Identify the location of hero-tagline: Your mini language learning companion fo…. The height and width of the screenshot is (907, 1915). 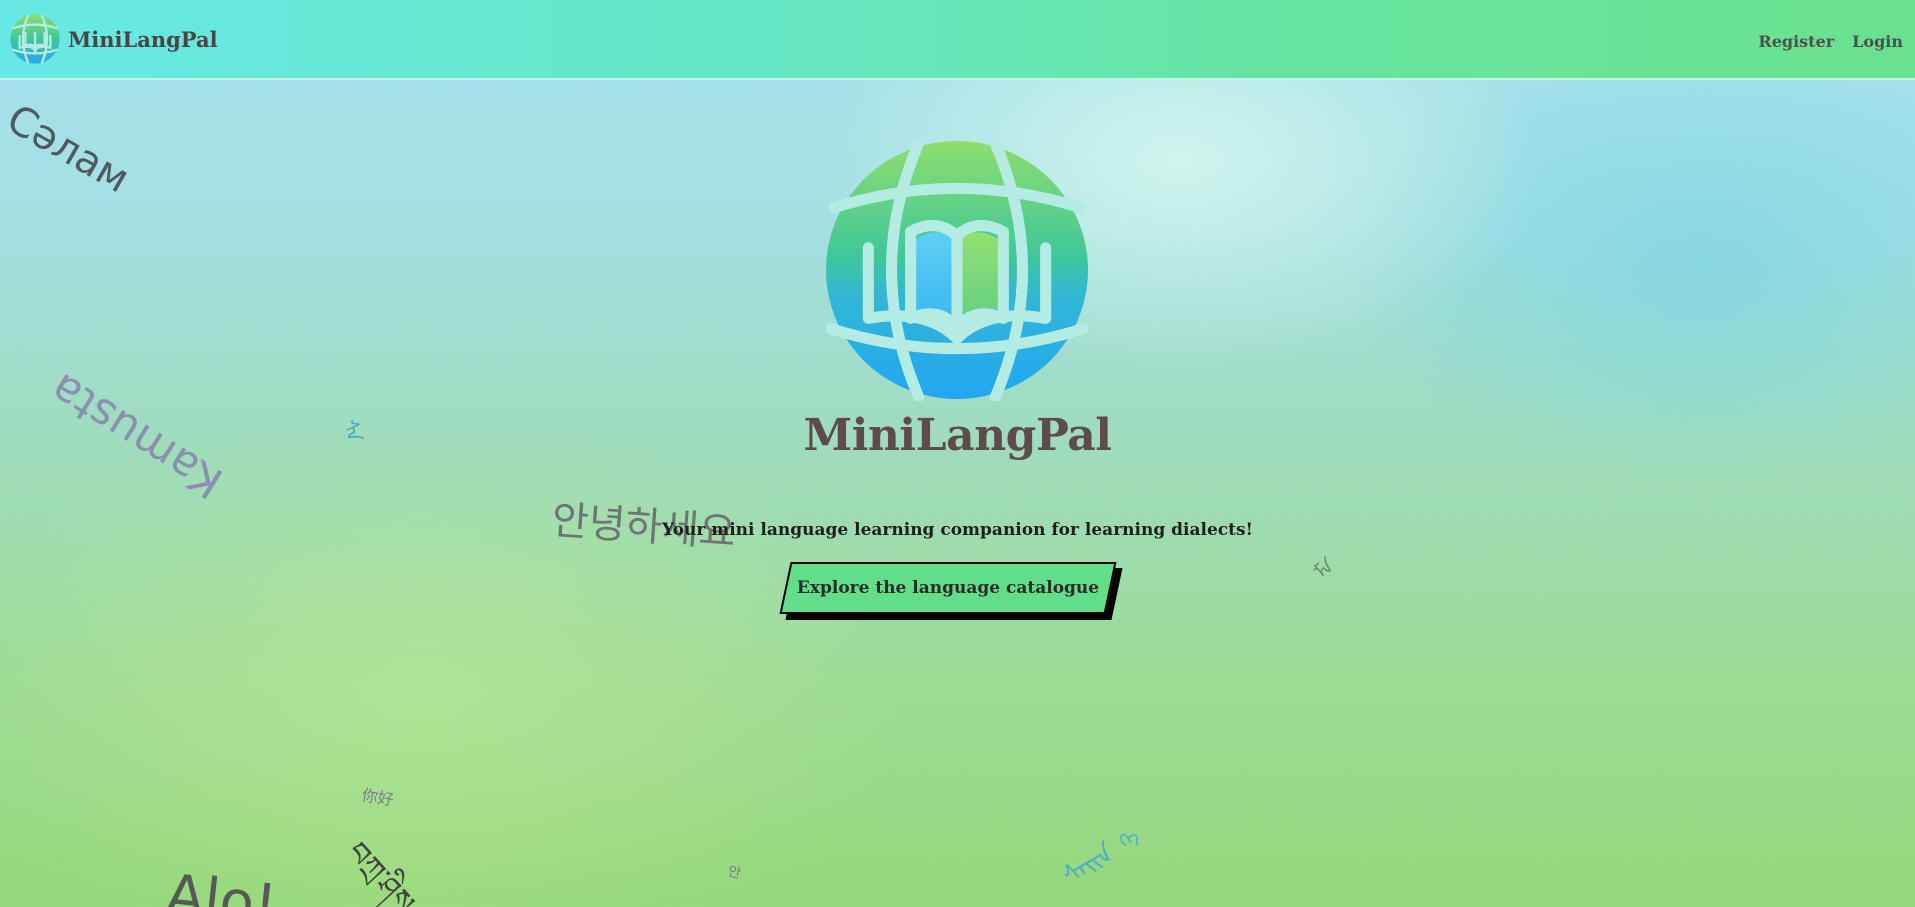
(957, 530).